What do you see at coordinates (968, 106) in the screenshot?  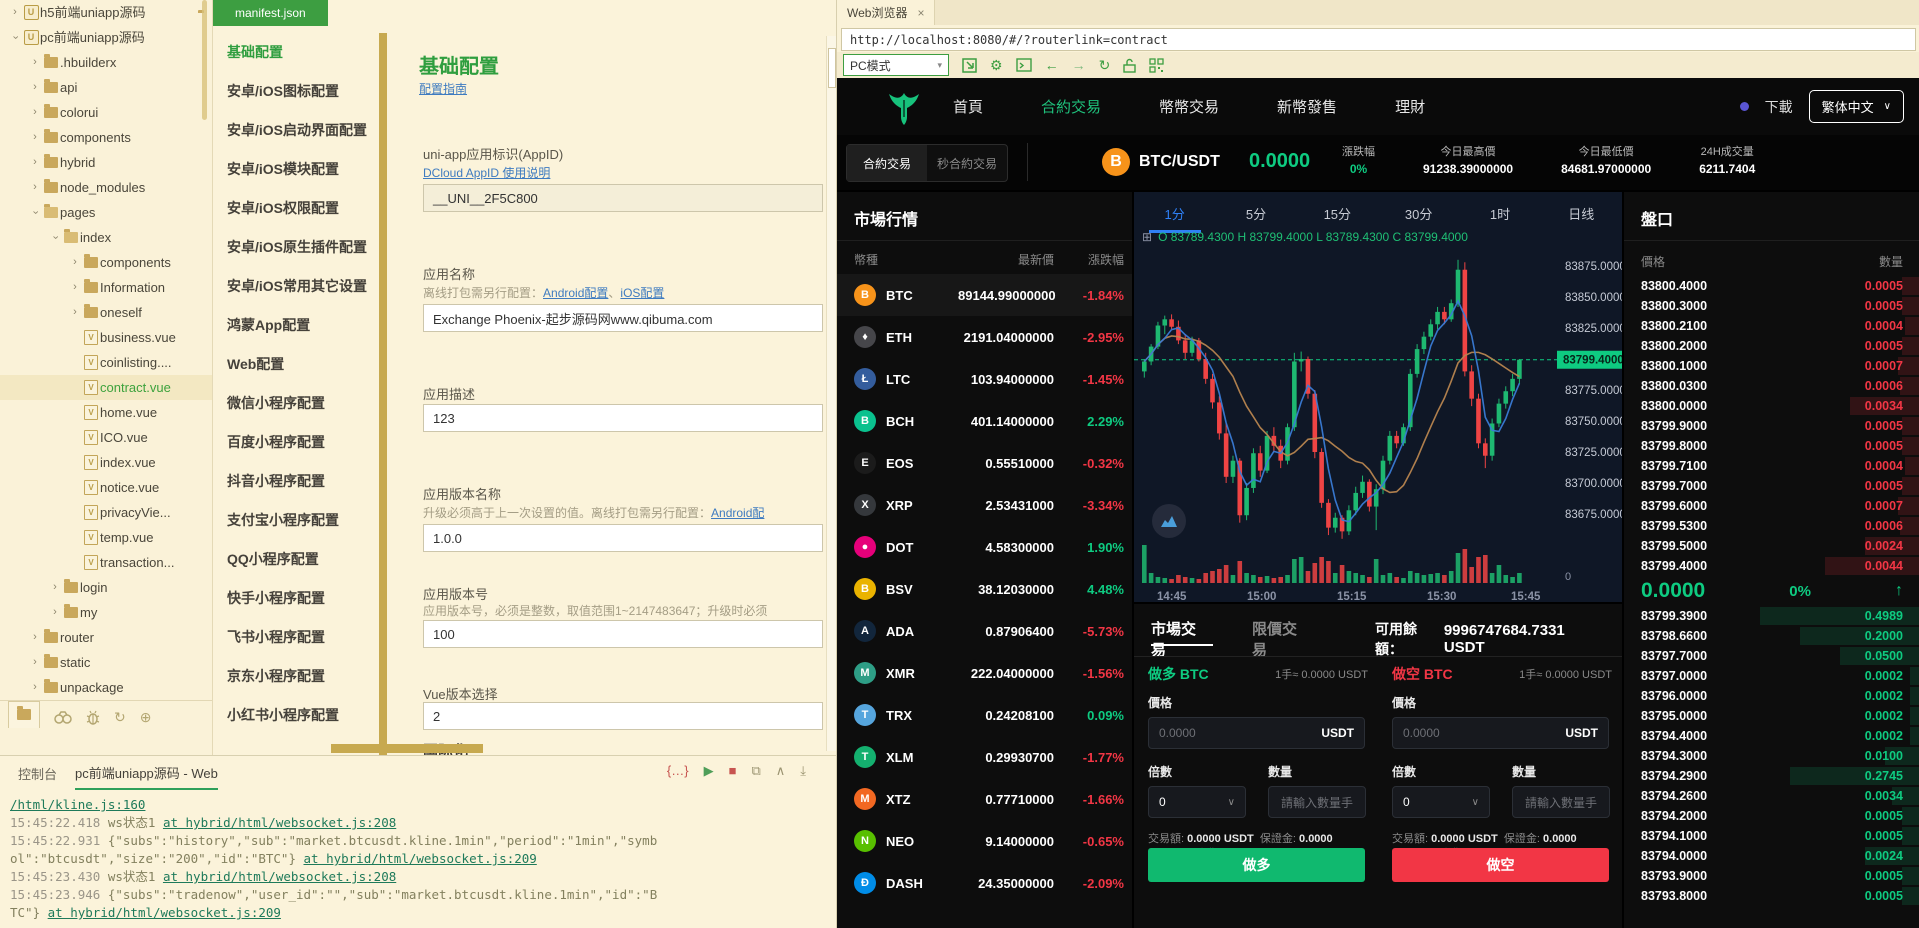 I see `nav-首頁: 首頁` at bounding box center [968, 106].